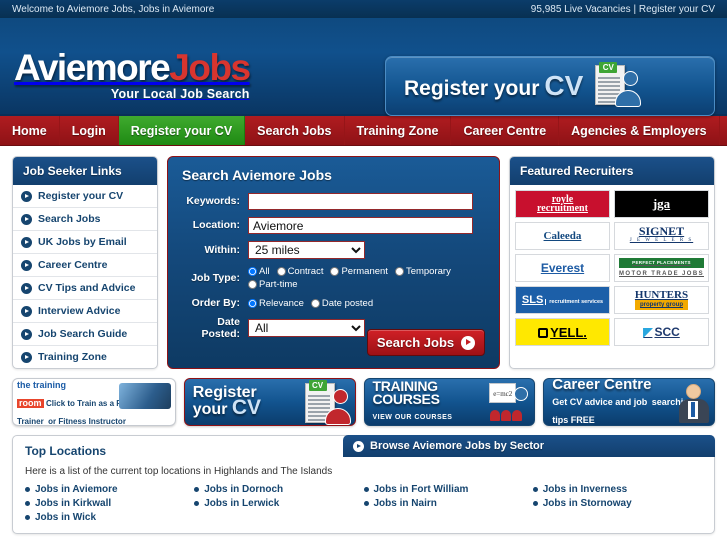  I want to click on cv-banner-big-text: CV, so click(564, 85).